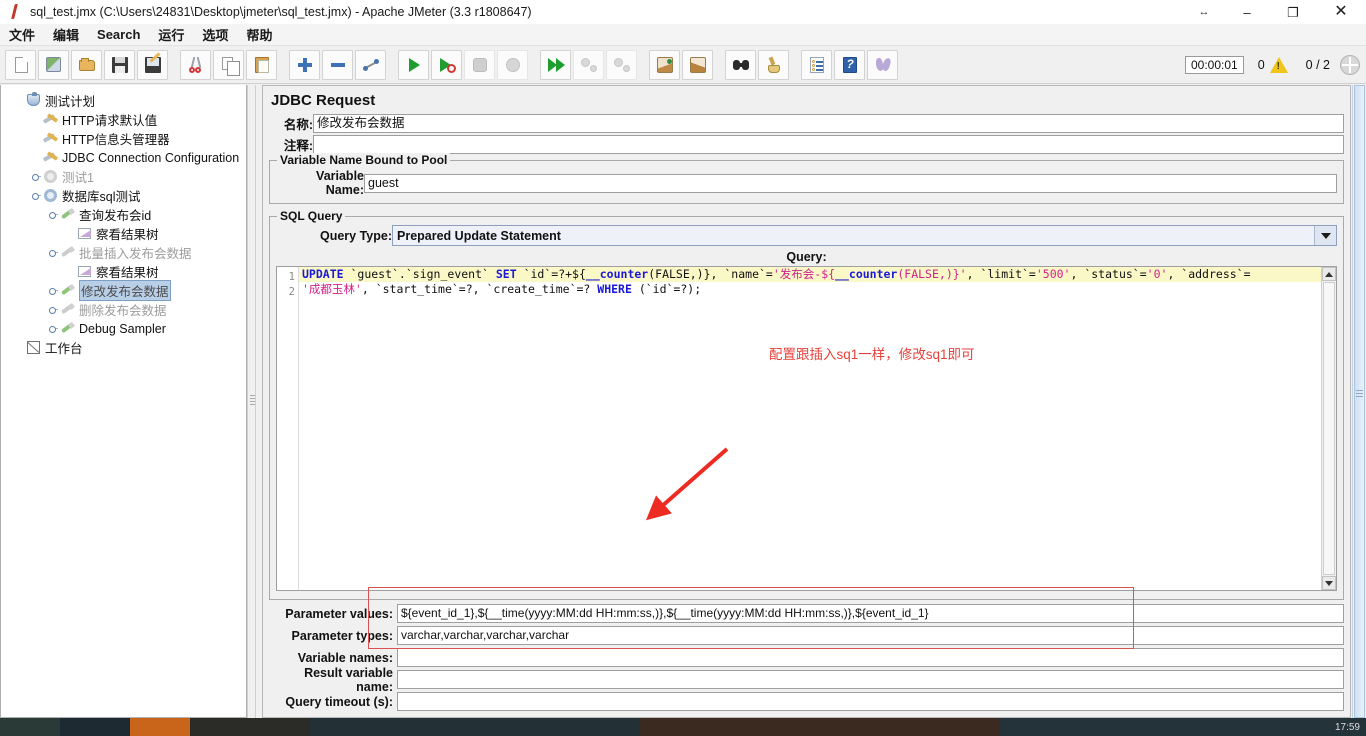 The width and height of the screenshot is (1366, 736). I want to click on menu-search: Search, so click(118, 34).